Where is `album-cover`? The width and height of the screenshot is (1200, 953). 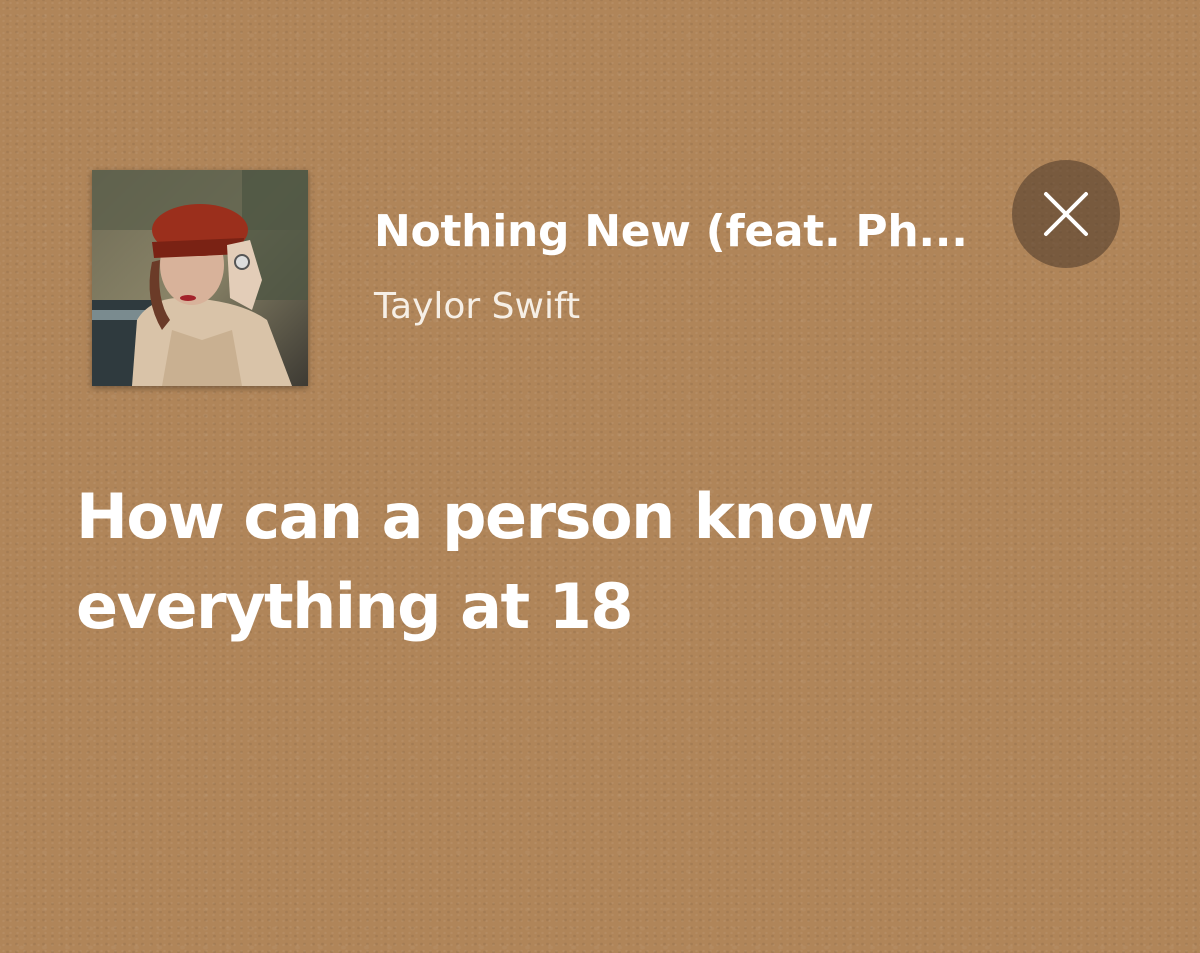
album-cover is located at coordinates (200, 278).